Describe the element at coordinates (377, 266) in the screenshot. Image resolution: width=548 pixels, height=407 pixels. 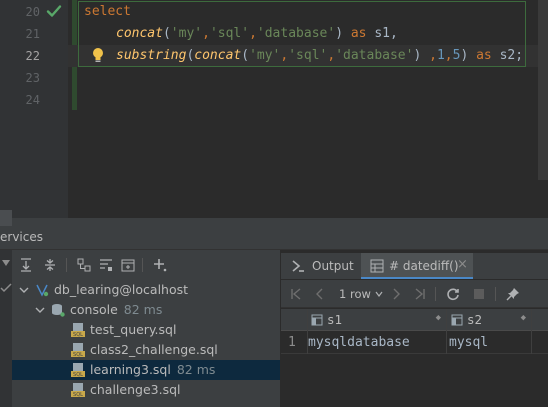
I see `table-icon` at that location.